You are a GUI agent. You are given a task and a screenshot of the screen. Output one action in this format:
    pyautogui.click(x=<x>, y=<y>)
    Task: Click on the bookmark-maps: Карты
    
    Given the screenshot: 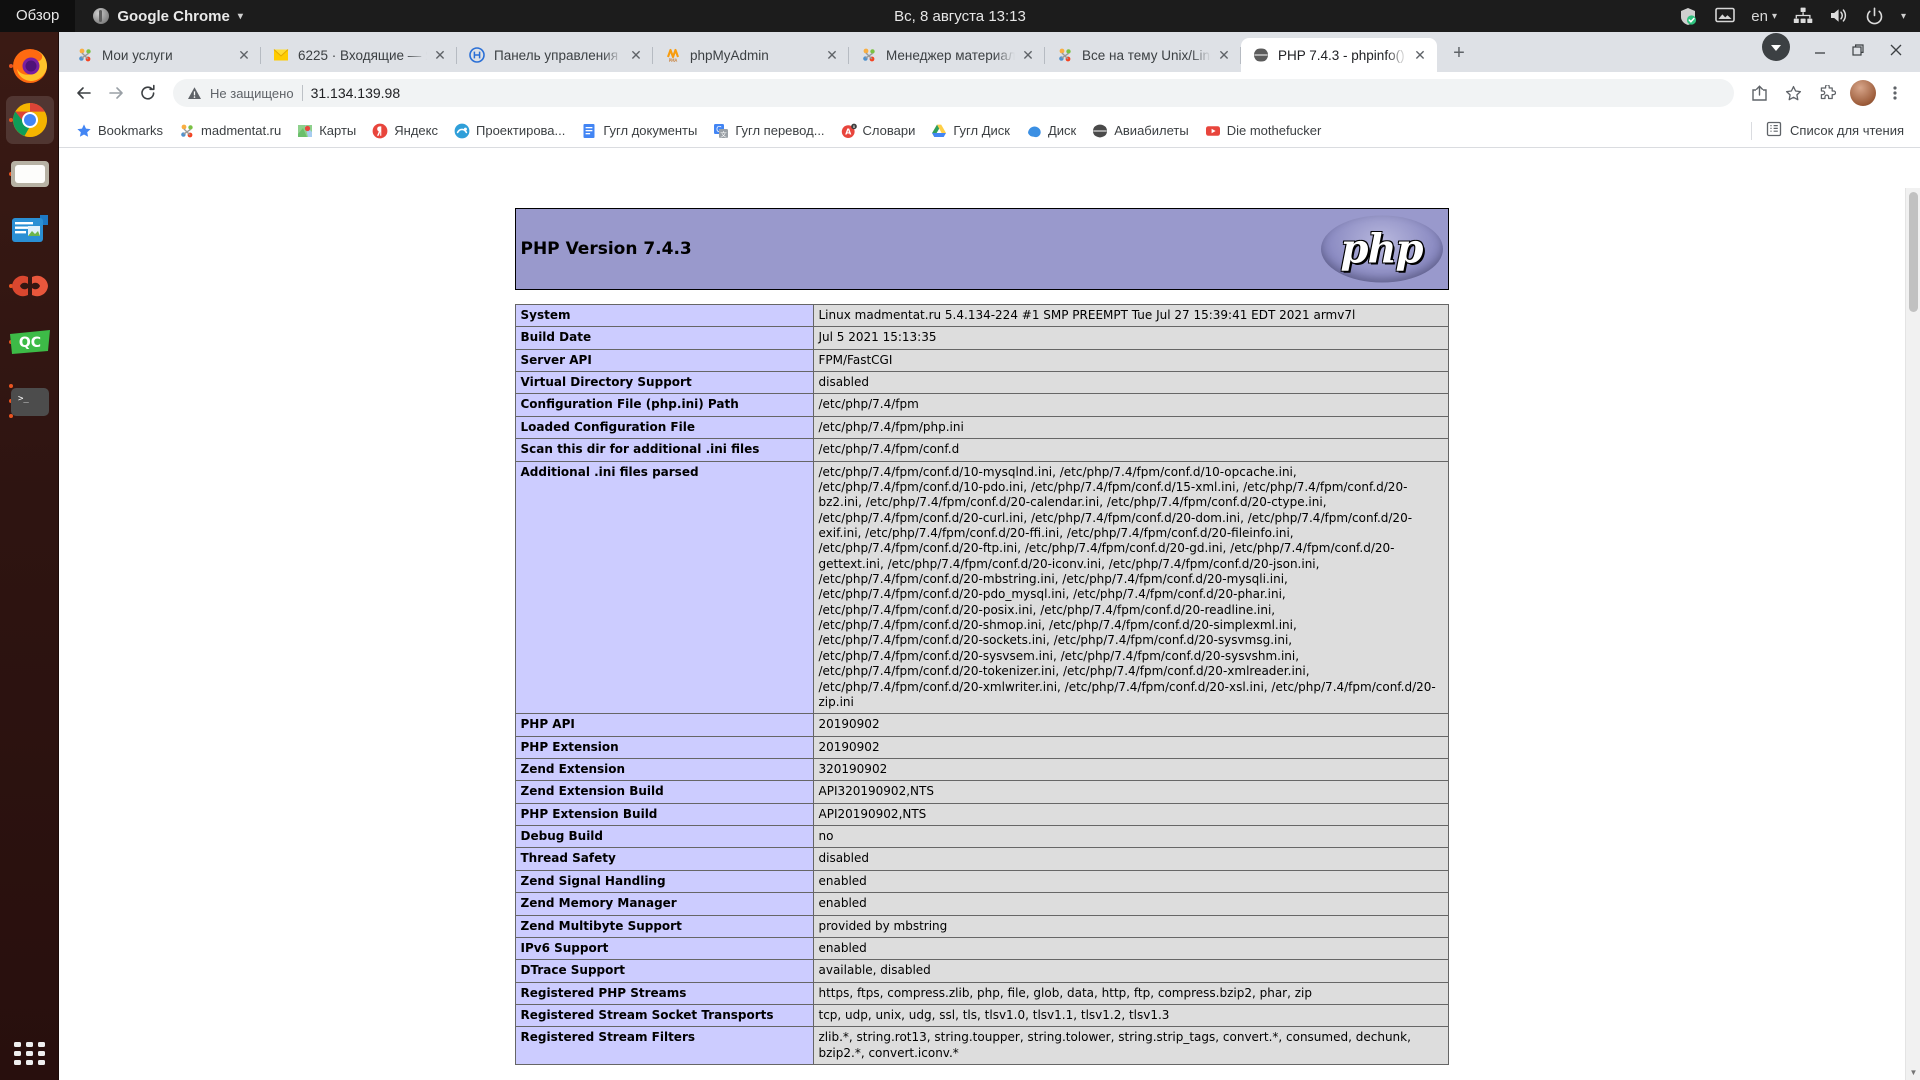 What is the action you would take?
    pyautogui.click(x=326, y=131)
    